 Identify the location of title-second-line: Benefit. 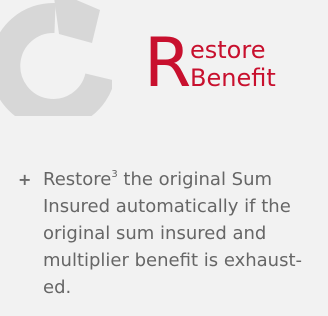
(233, 78).